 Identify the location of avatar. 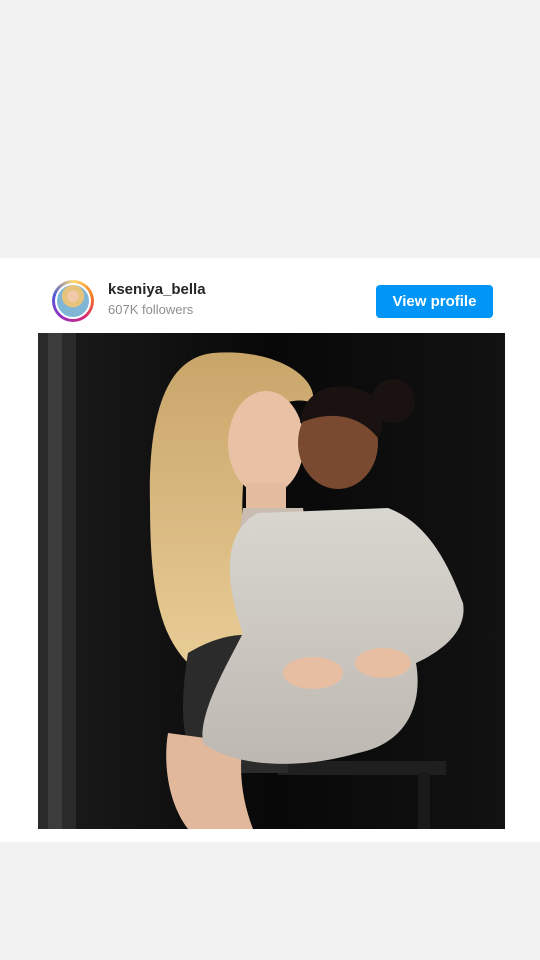
(73, 301).